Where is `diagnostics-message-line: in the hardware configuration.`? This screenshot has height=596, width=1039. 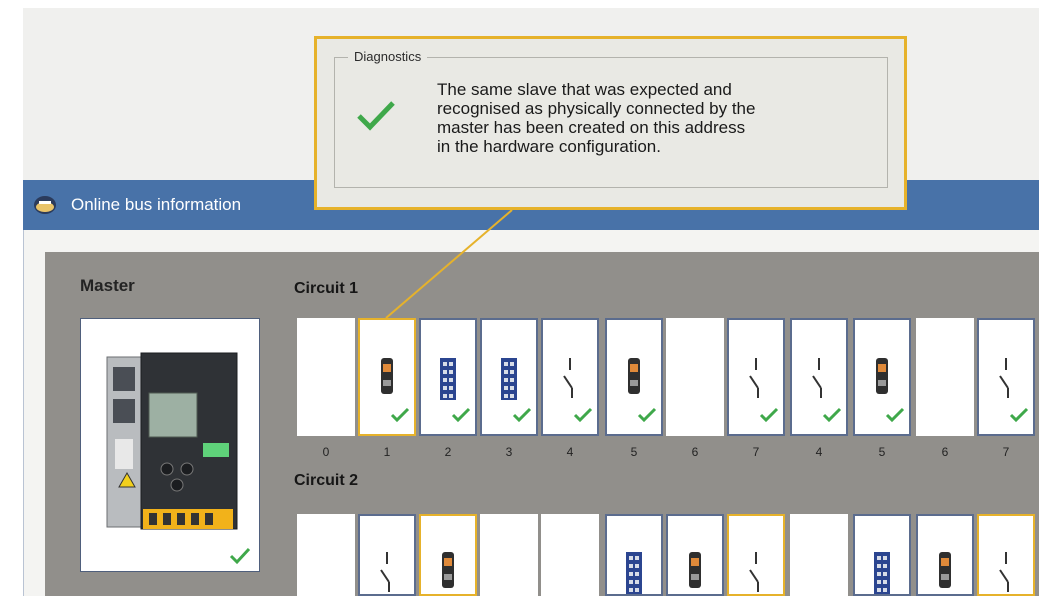
diagnostics-message-line: in the hardware configuration. is located at coordinates (549, 146).